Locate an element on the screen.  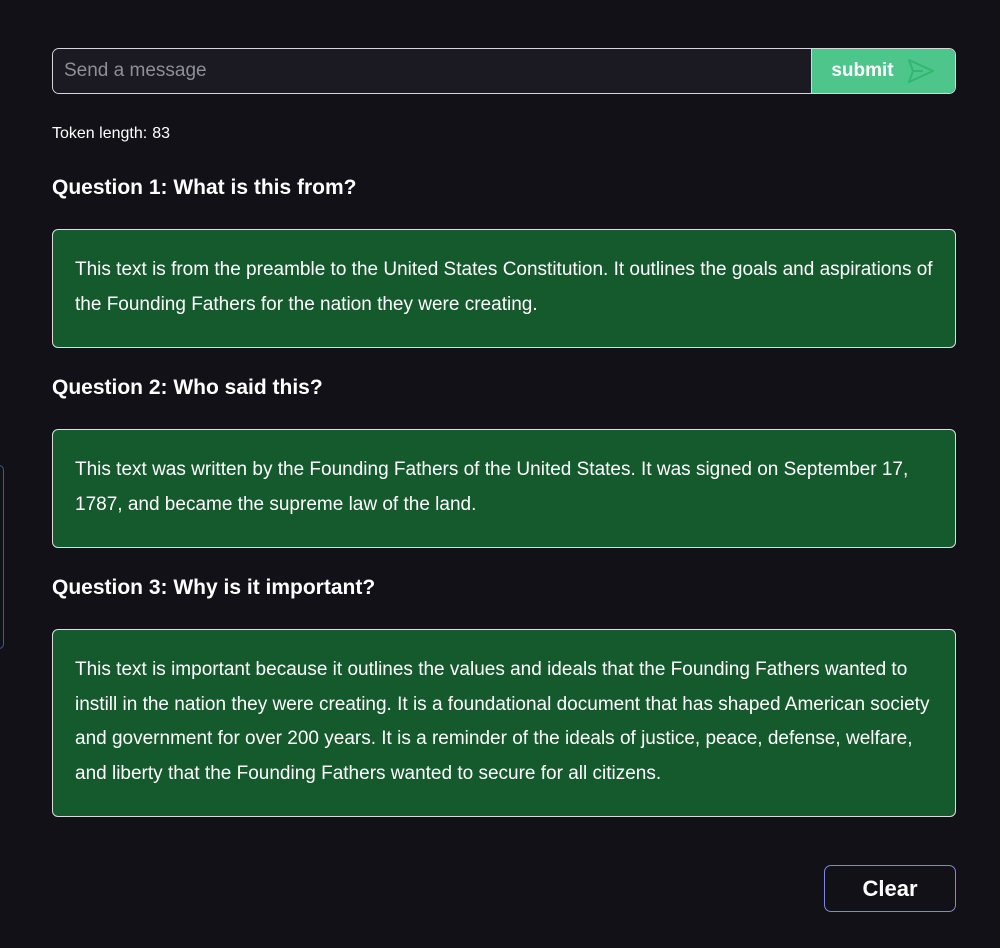
side-panel-handle is located at coordinates (2, 557).